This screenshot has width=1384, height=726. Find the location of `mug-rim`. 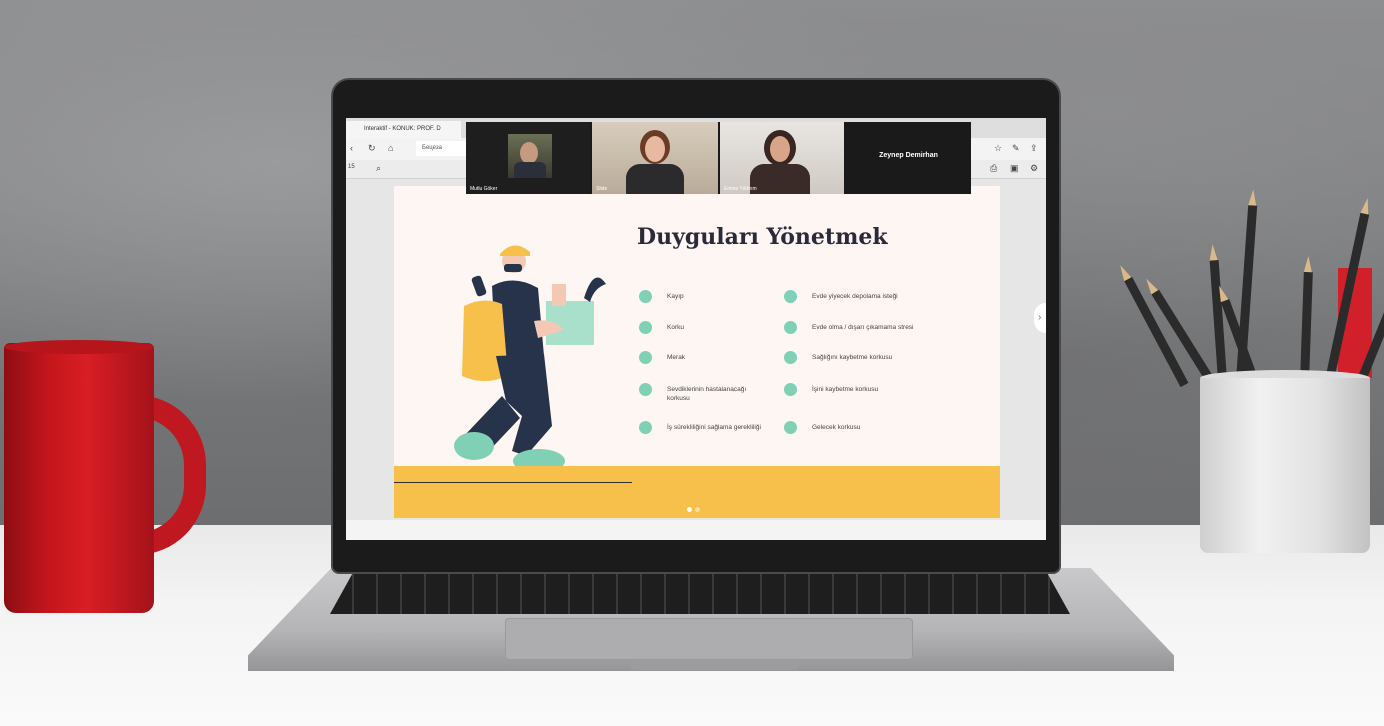

mug-rim is located at coordinates (79, 347).